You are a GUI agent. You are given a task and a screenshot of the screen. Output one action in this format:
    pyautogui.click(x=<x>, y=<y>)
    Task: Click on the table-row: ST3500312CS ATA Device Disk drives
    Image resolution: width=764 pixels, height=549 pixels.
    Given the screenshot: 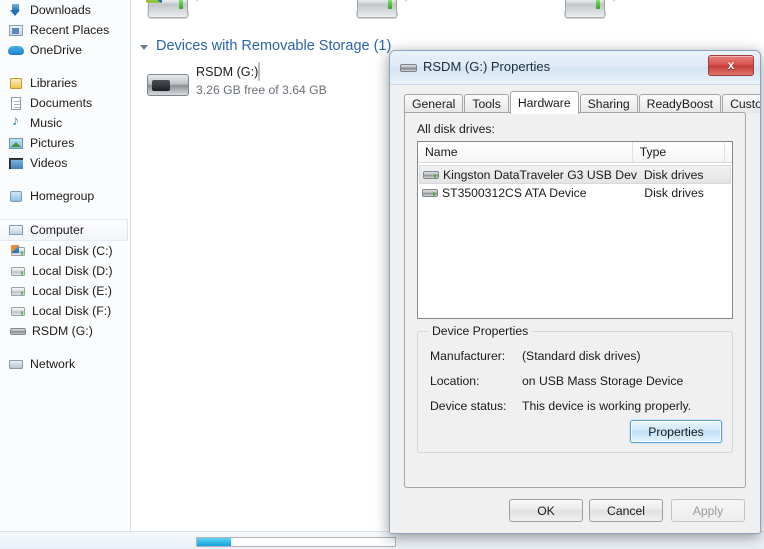 What is the action you would take?
    pyautogui.click(x=575, y=192)
    